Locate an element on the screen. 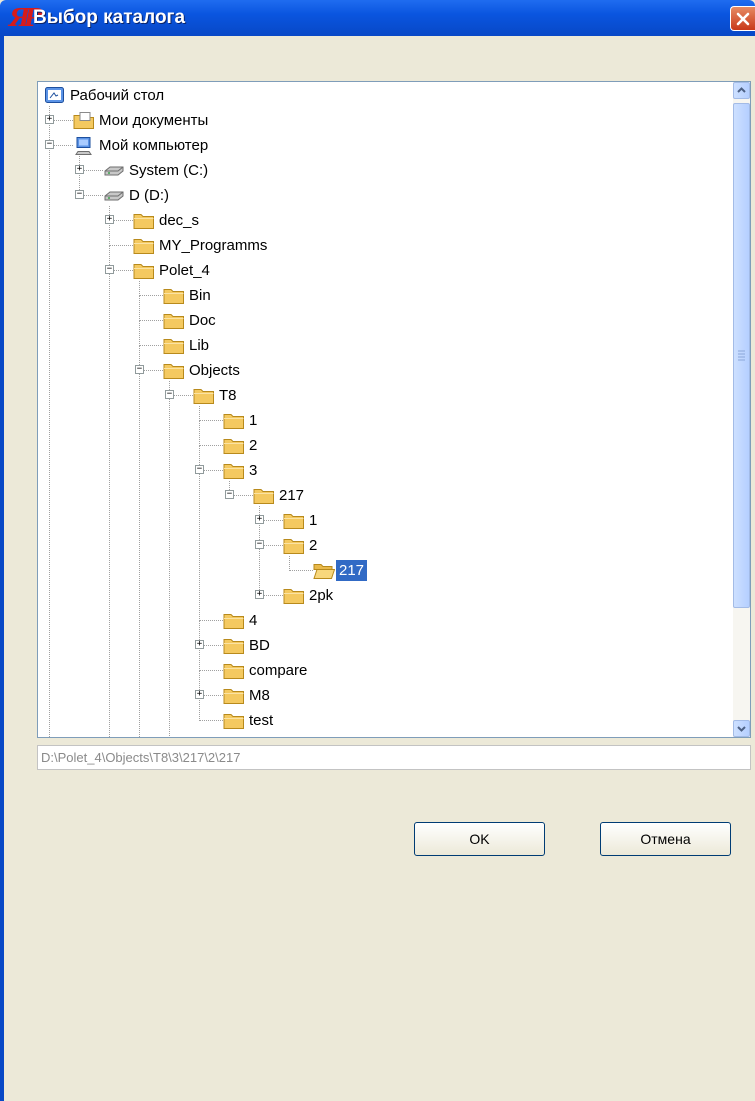 This screenshot has height=1101, width=755. tree-node: + Мои документы is located at coordinates (374, 121).